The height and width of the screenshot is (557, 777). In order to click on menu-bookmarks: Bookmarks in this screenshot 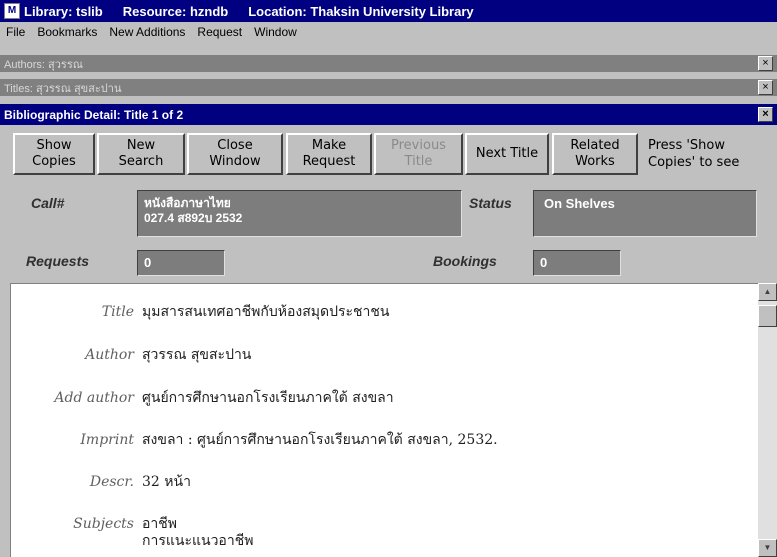, I will do `click(67, 32)`.